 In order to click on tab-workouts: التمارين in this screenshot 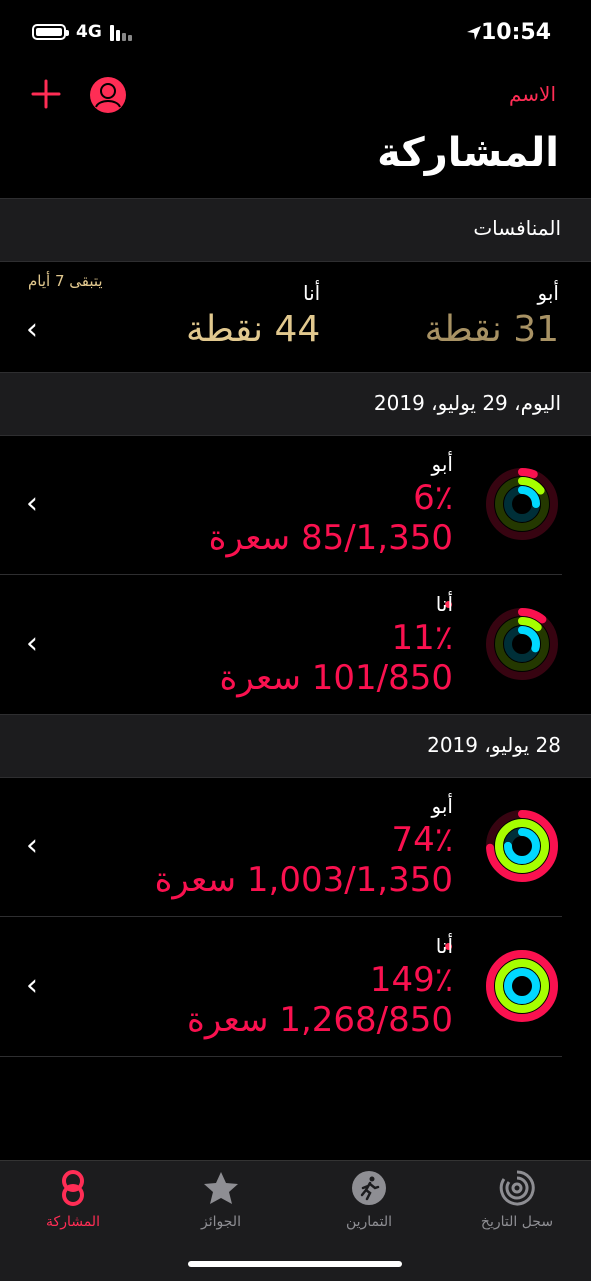, I will do `click(369, 1200)`.